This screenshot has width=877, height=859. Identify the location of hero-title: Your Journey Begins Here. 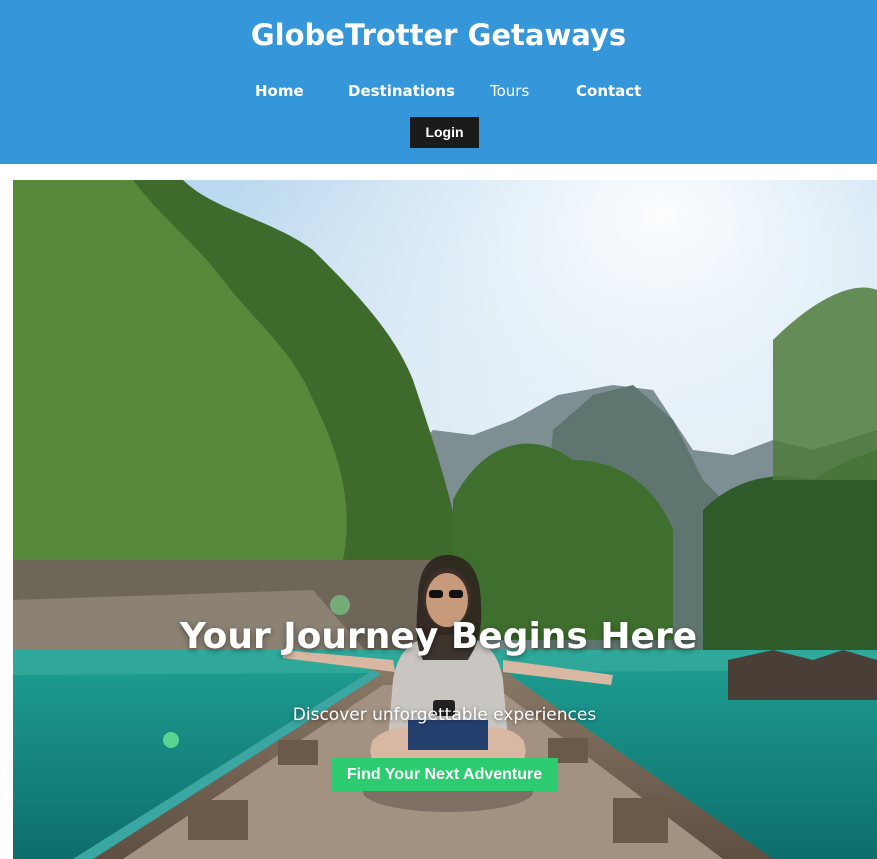
(438, 636).